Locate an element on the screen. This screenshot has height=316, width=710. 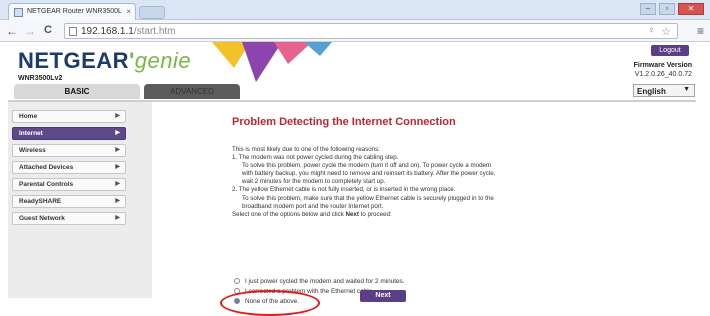
netgear-favicon-icon is located at coordinates (18, 12).